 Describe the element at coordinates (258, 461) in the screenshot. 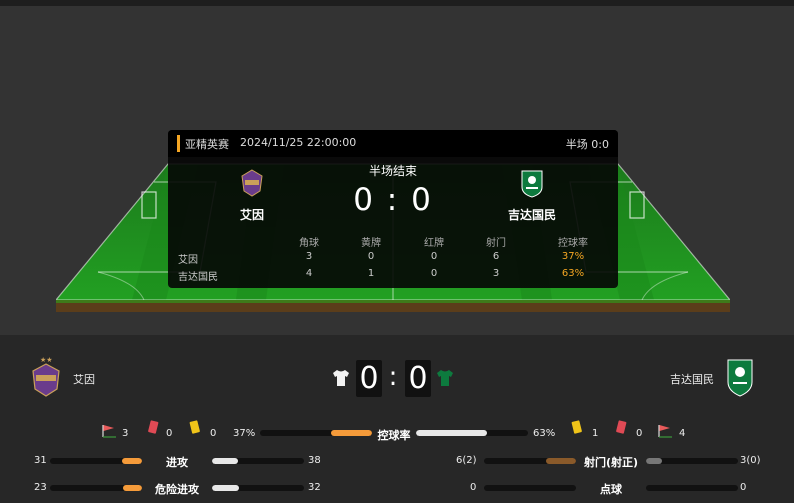

I see `attacks-away-bar` at that location.